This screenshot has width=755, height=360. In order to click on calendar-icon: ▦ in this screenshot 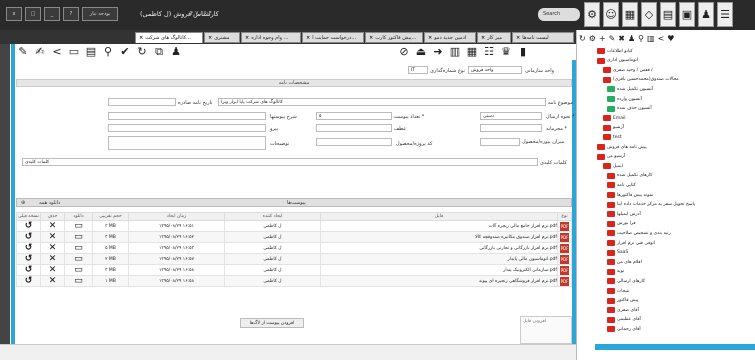, I will do `click(630, 14)`.